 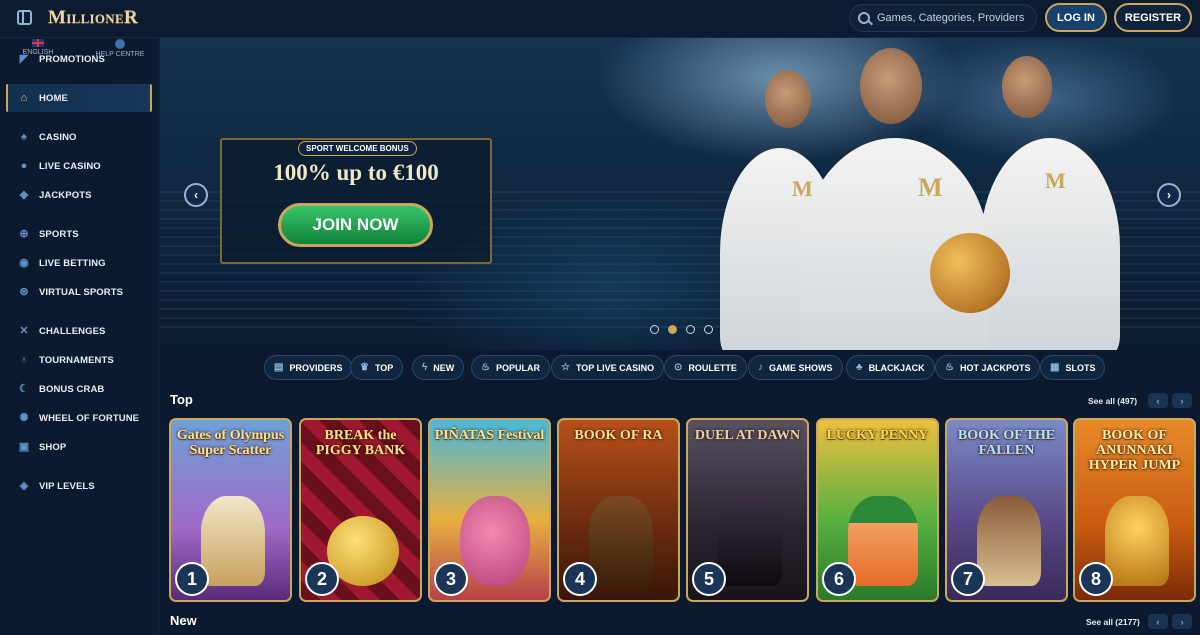 What do you see at coordinates (864, 18) in the screenshot?
I see `search-icon` at bounding box center [864, 18].